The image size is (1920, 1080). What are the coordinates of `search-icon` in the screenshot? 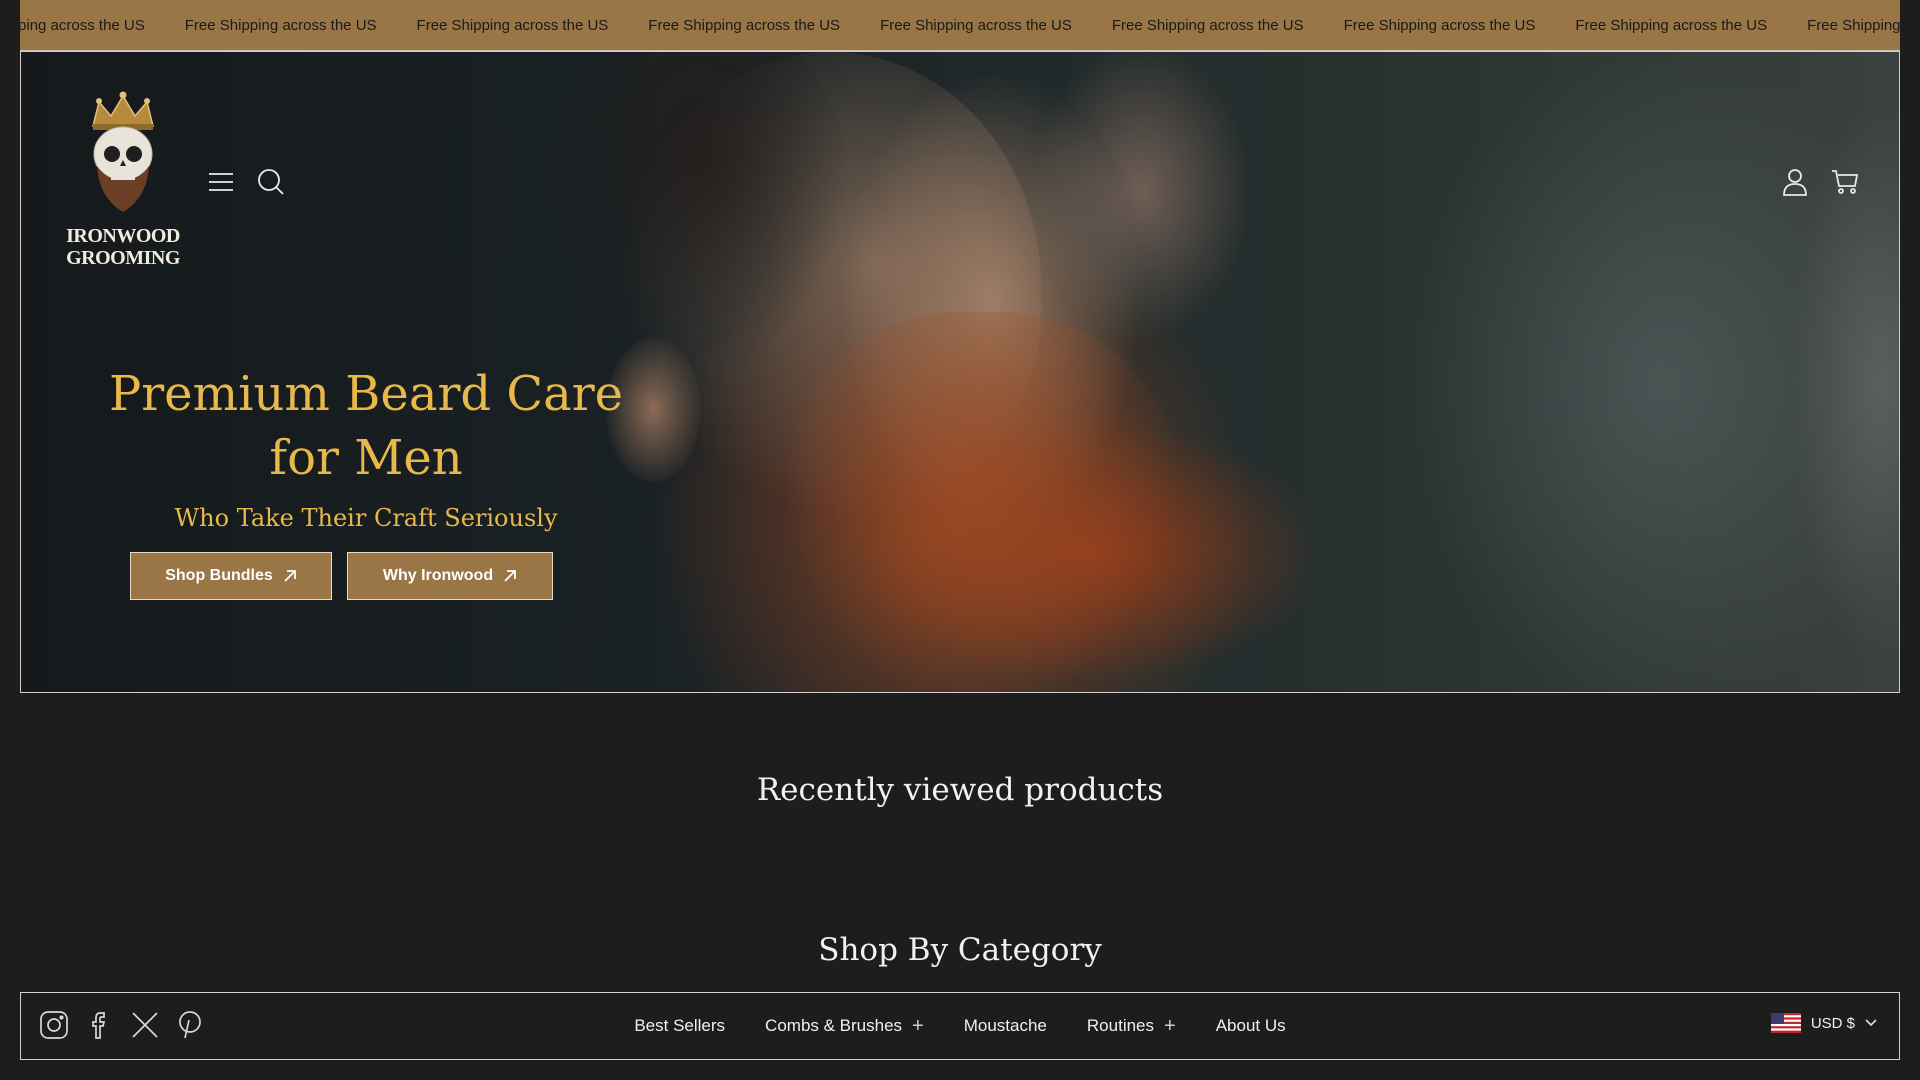 It's located at (271, 182).